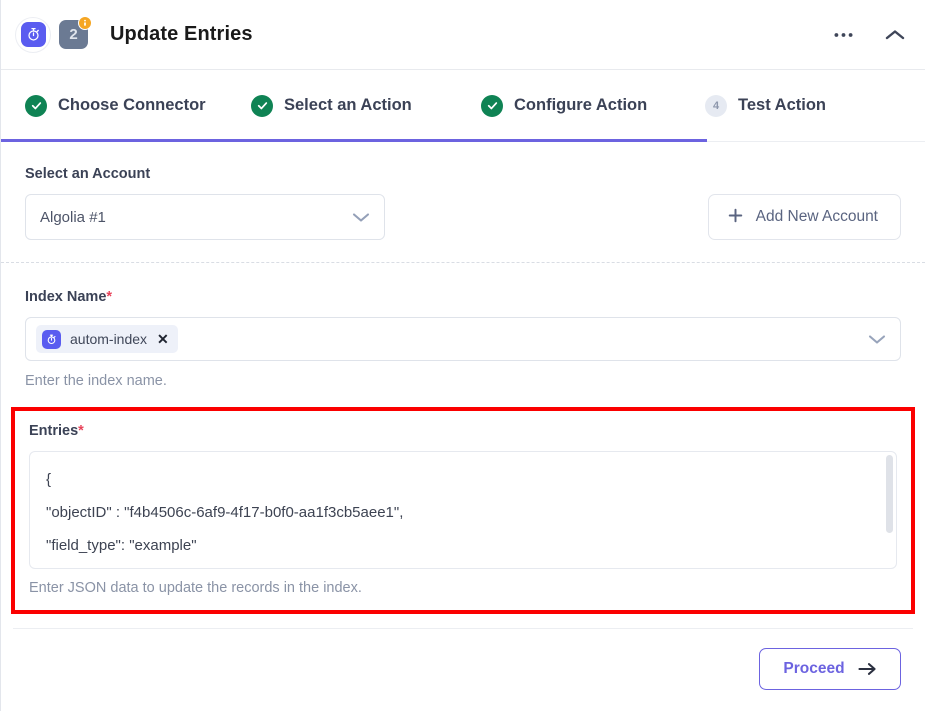 The height and width of the screenshot is (711, 925). Describe the element at coordinates (843, 35) in the screenshot. I see `ellipsis-icon` at that location.